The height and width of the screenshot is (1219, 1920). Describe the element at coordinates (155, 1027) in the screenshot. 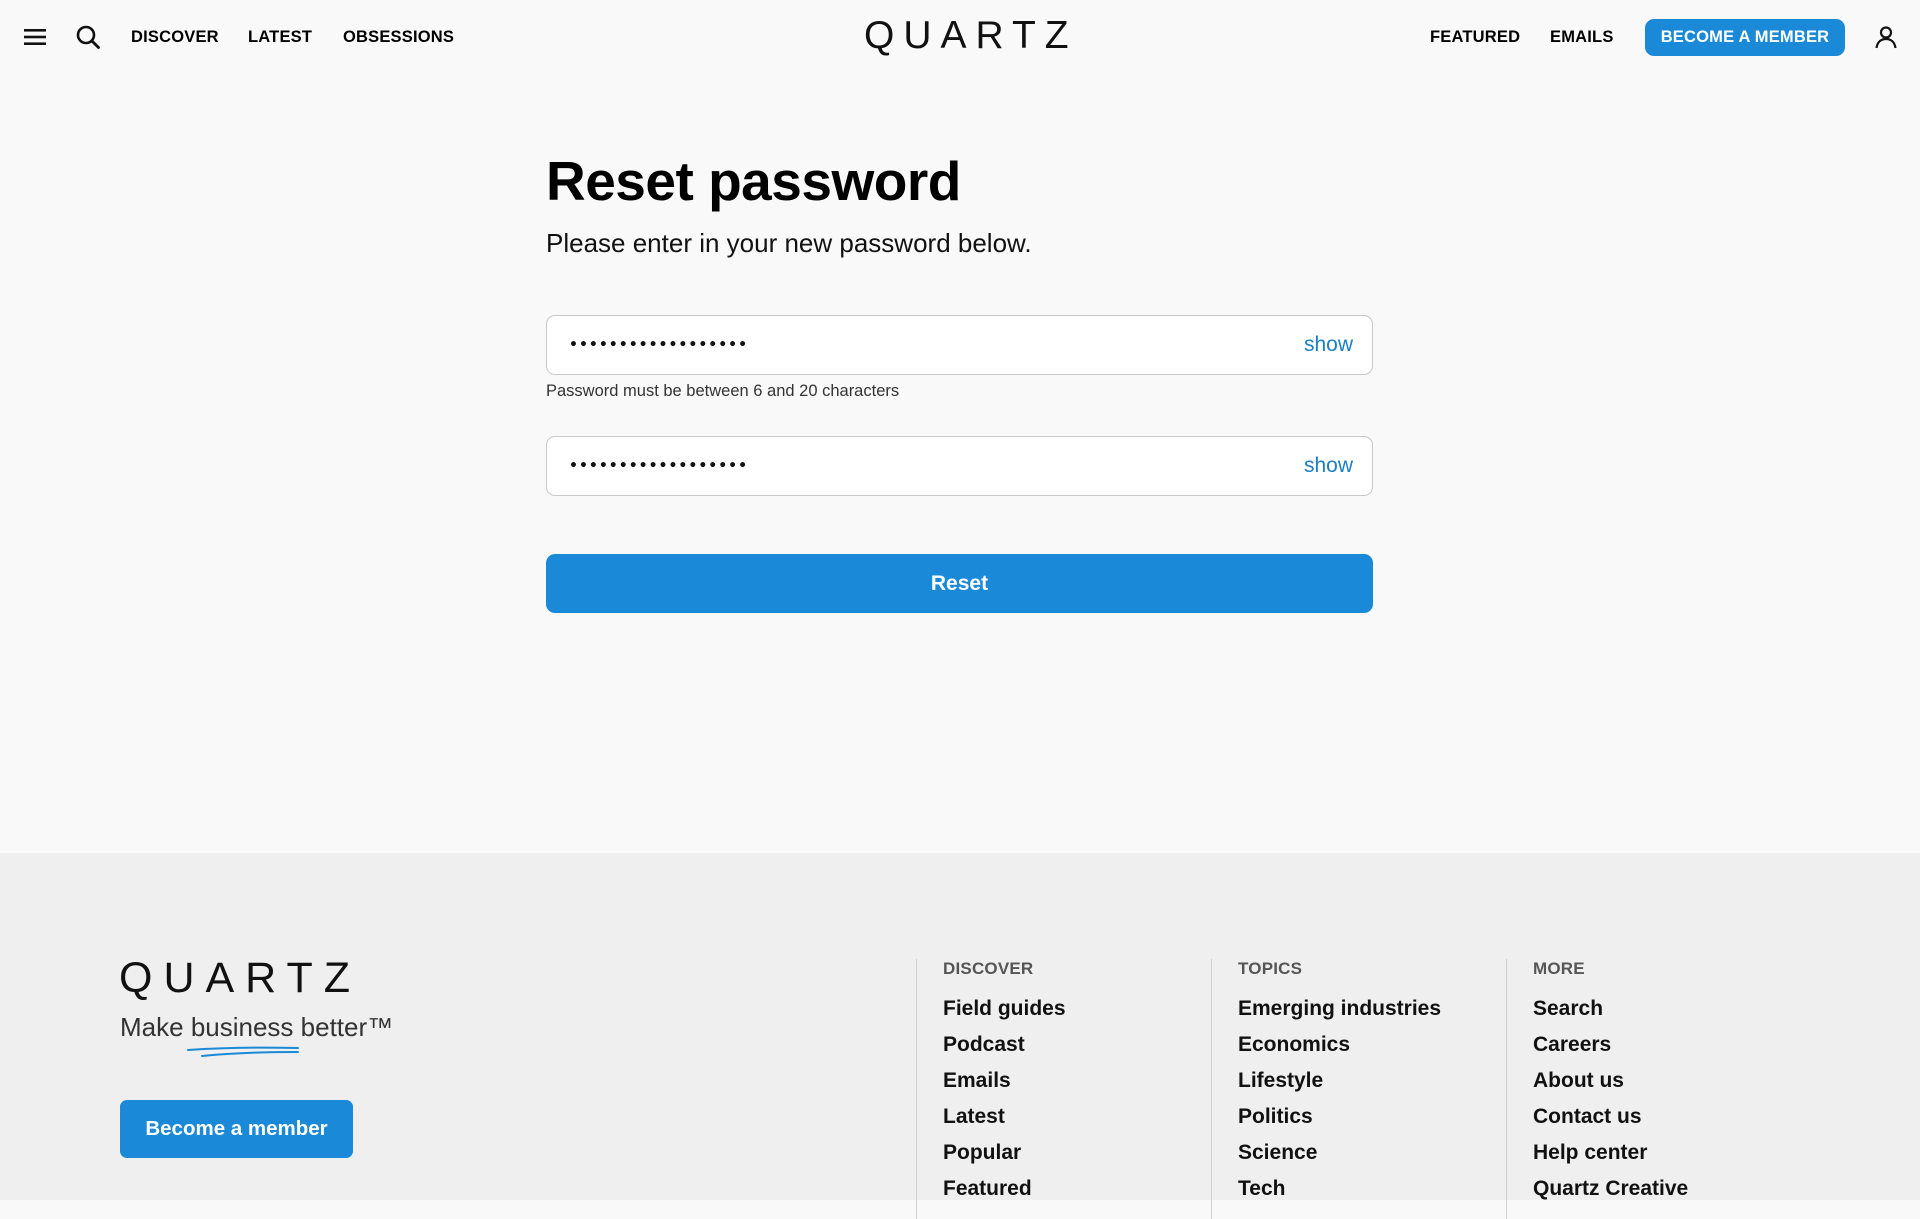

I see `tagline-before: Make` at that location.